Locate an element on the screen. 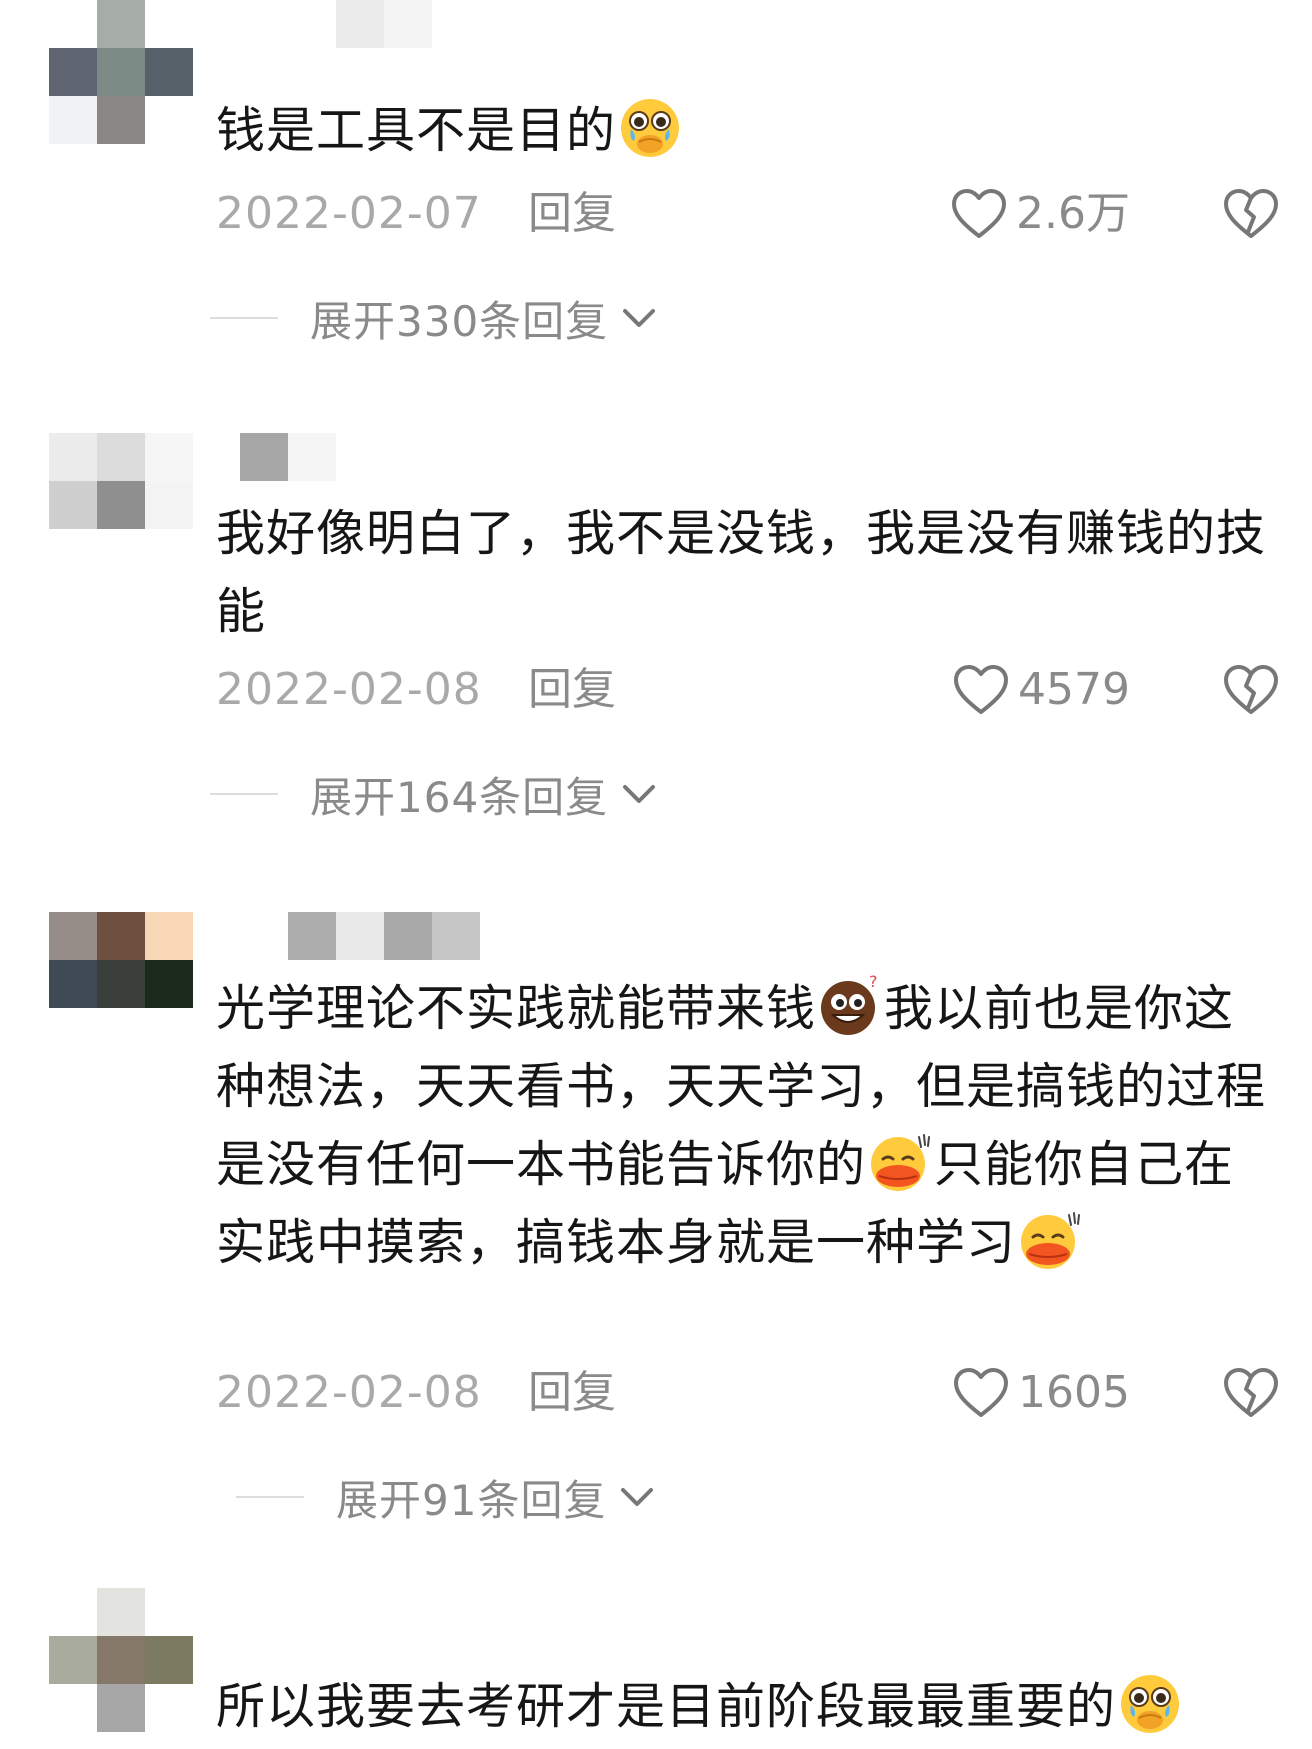 The height and width of the screenshot is (1749, 1312). like-count: 4579 is located at coordinates (1074, 689).